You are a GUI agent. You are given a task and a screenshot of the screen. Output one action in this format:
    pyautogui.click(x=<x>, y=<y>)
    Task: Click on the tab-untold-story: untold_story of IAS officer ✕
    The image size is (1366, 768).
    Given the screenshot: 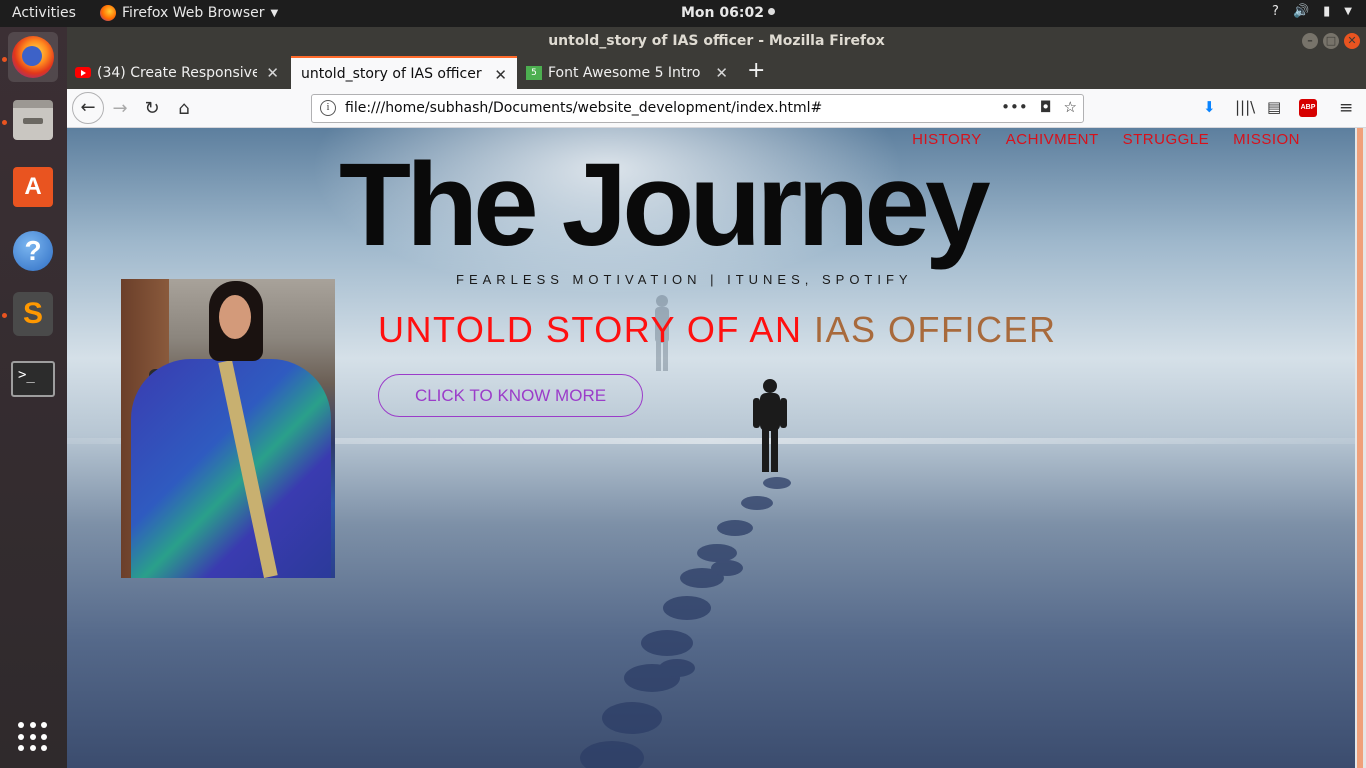 What is the action you would take?
    pyautogui.click(x=404, y=72)
    